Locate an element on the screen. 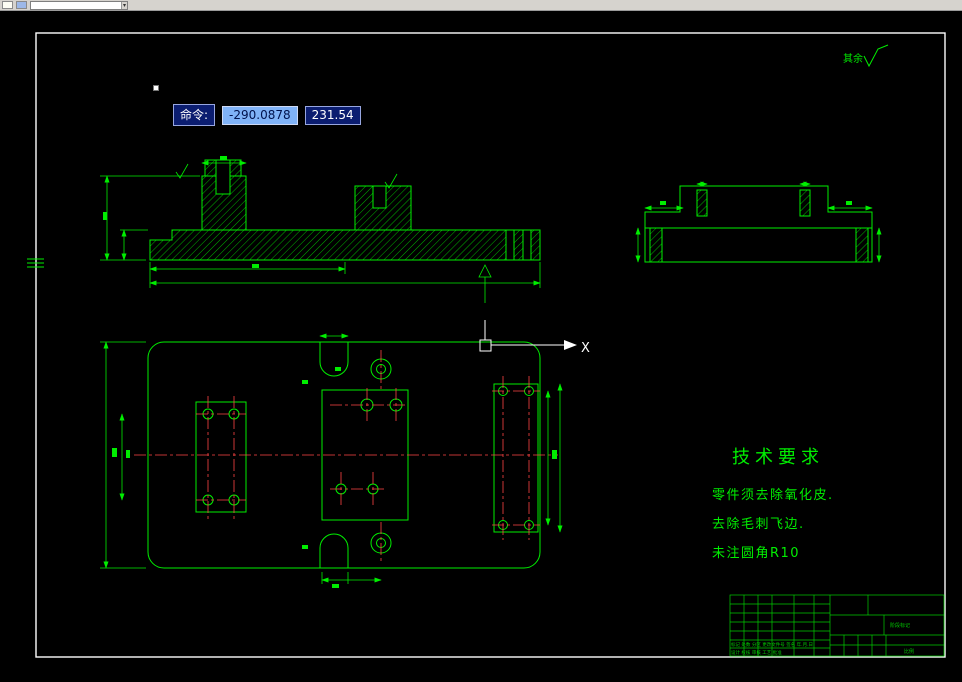  title-block-scale-label: 比例 is located at coordinates (909, 651).